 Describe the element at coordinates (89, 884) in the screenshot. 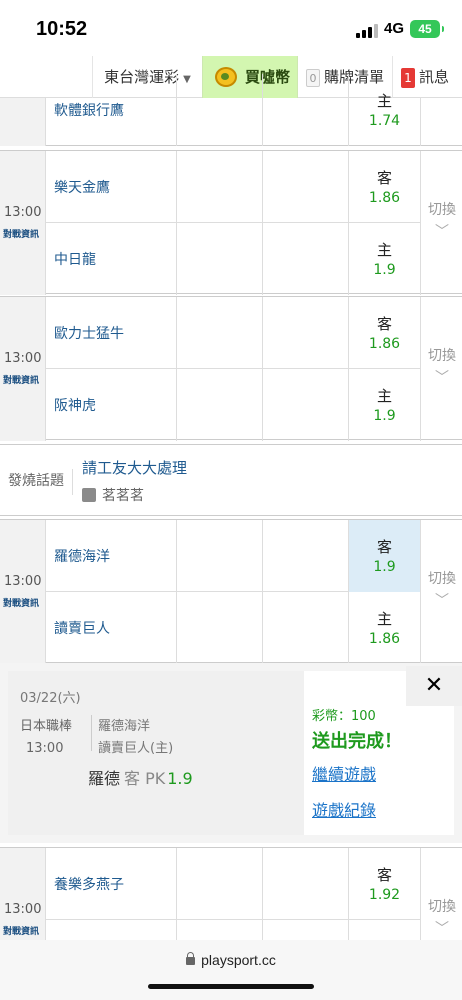

I see `away-team-name: 養樂多燕子` at that location.